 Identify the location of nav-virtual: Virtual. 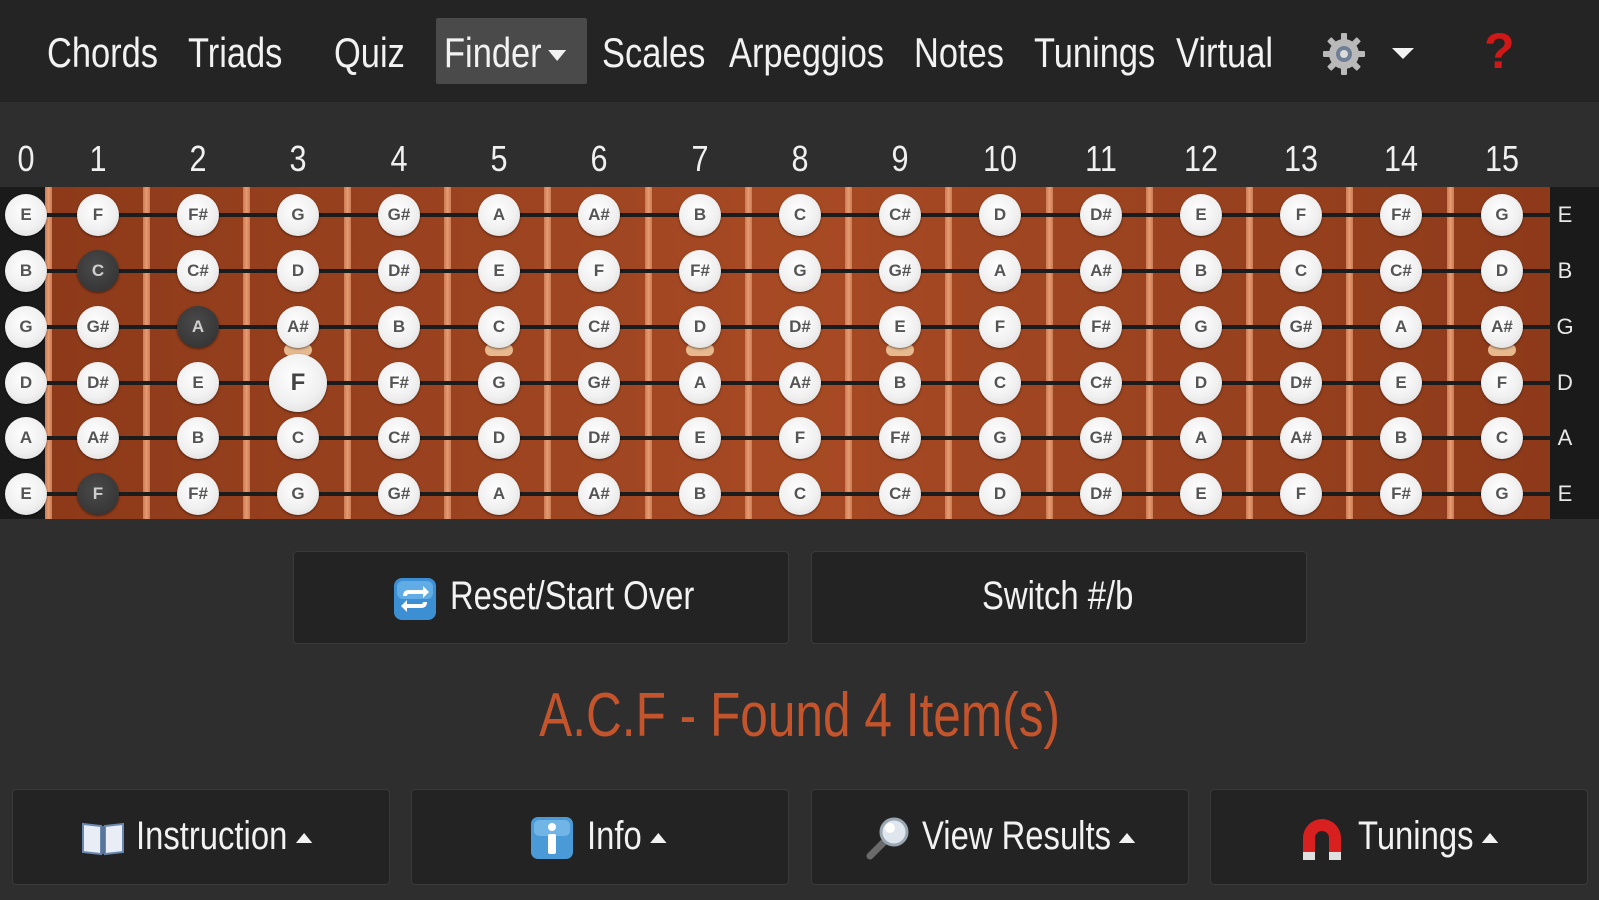
(1224, 51).